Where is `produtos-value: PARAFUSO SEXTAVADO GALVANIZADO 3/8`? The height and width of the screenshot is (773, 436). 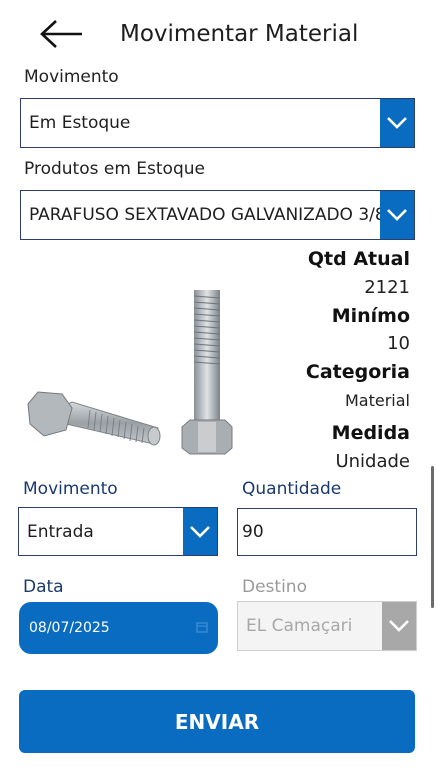
produtos-value: PARAFUSO SEXTAVADO GALVANIZADO 3/8 is located at coordinates (207, 215).